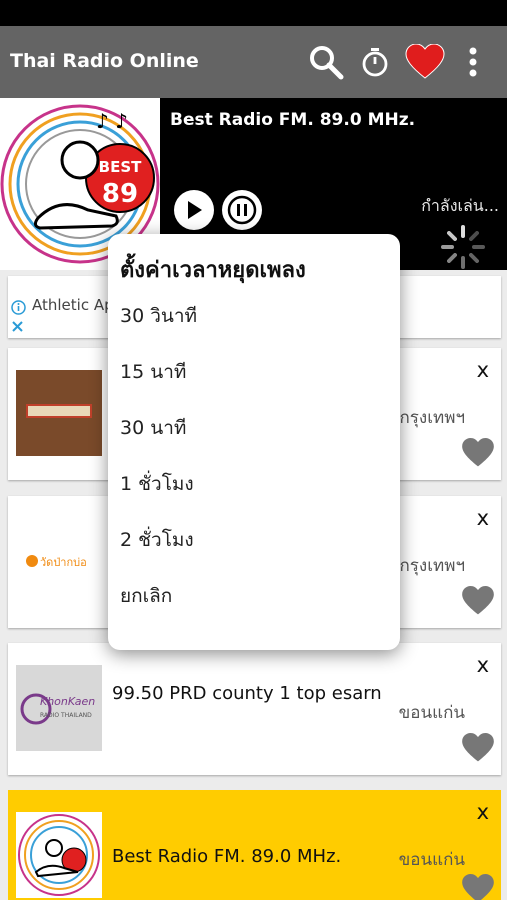 The image size is (507, 900). I want to click on timer-icon, so click(375, 62).